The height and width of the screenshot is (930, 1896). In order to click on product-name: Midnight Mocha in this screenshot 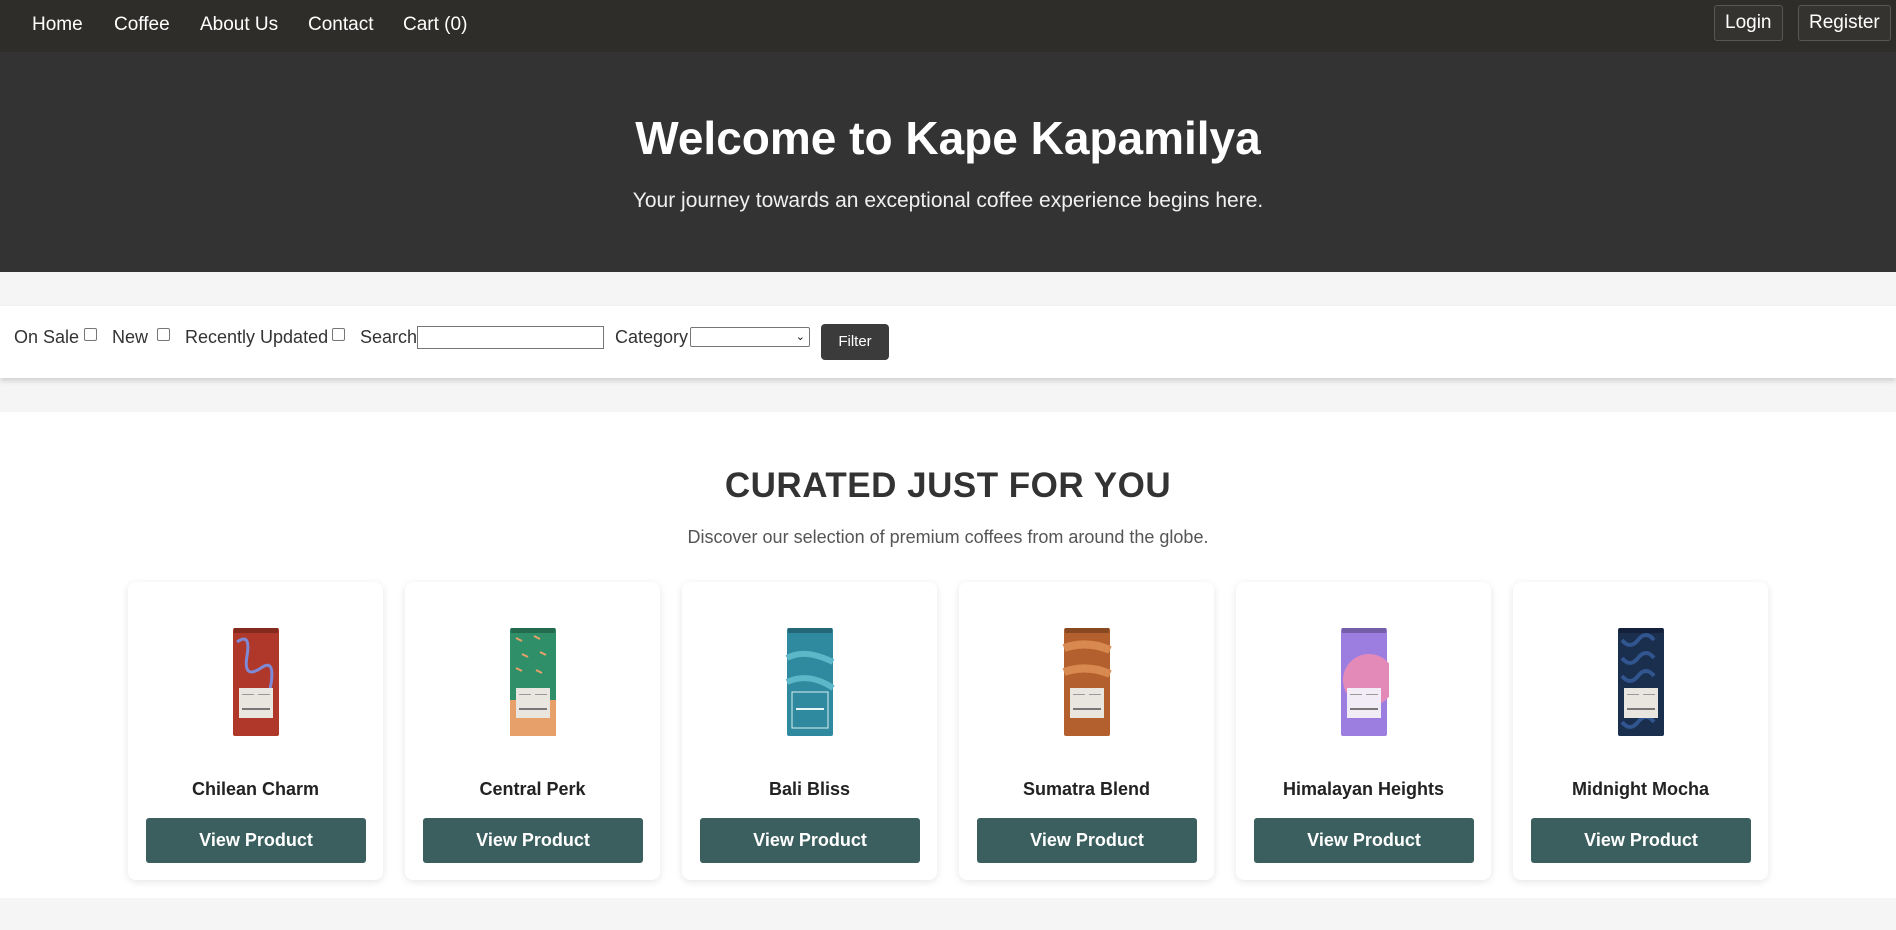, I will do `click(1640, 789)`.